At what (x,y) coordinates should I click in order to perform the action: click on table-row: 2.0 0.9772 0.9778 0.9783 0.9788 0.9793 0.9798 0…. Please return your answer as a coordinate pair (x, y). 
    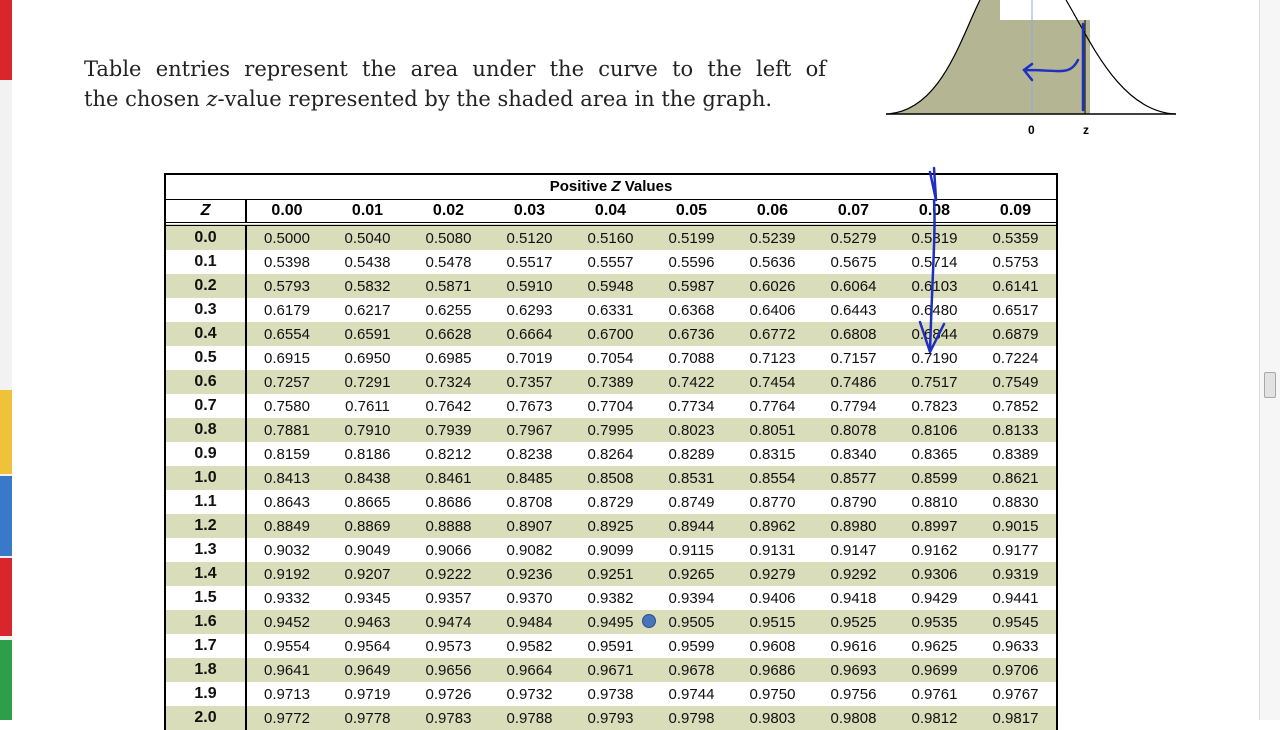
    Looking at the image, I should click on (611, 718).